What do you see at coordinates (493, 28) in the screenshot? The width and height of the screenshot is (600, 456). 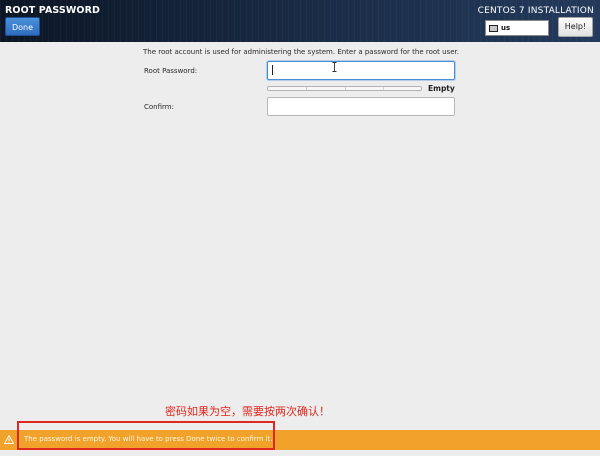 I see `keyboard-icon` at bounding box center [493, 28].